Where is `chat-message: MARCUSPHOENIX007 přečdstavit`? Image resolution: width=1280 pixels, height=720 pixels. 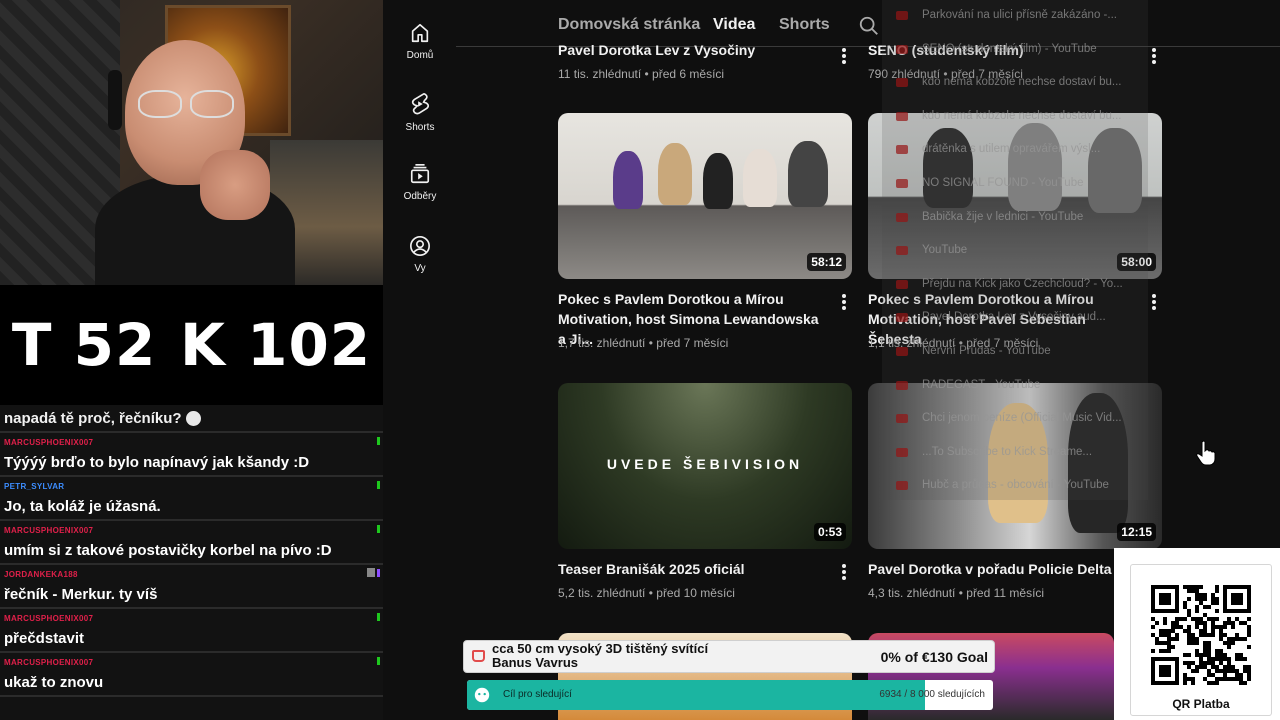 chat-message: MARCUSPHOENIX007 přečdstavit is located at coordinates (191, 631).